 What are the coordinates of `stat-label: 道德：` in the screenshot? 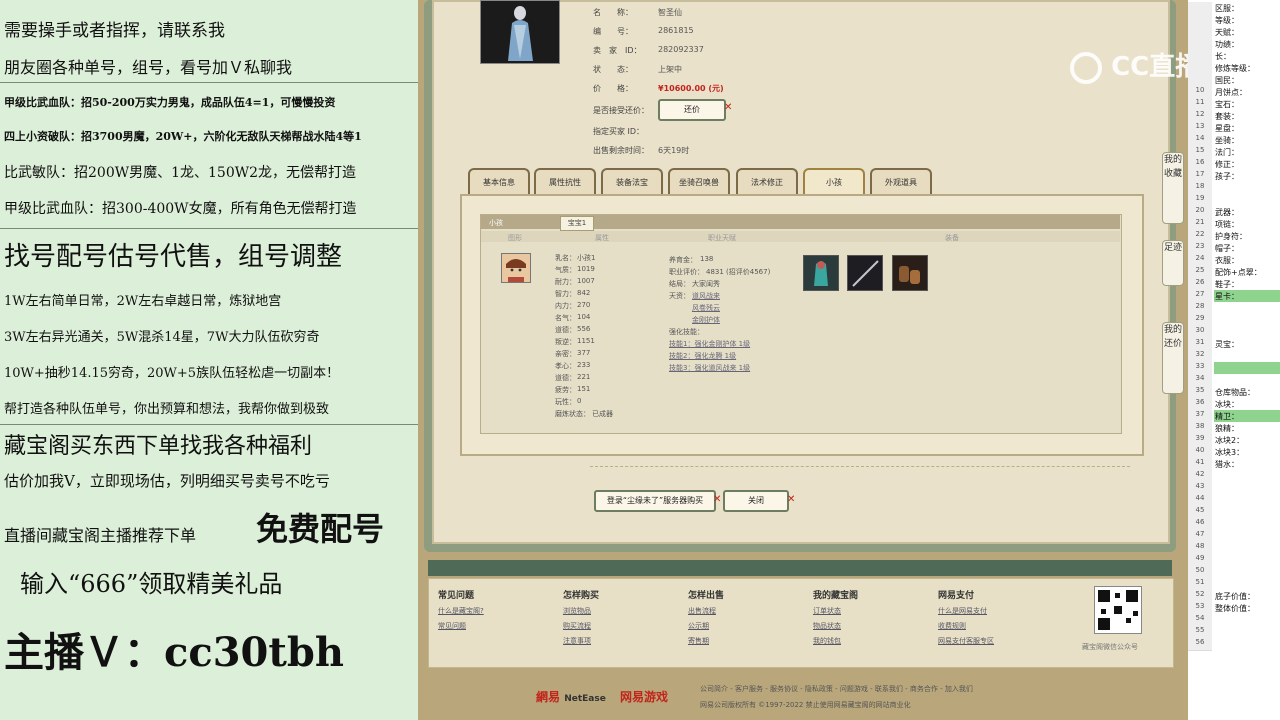 It's located at (565, 330).